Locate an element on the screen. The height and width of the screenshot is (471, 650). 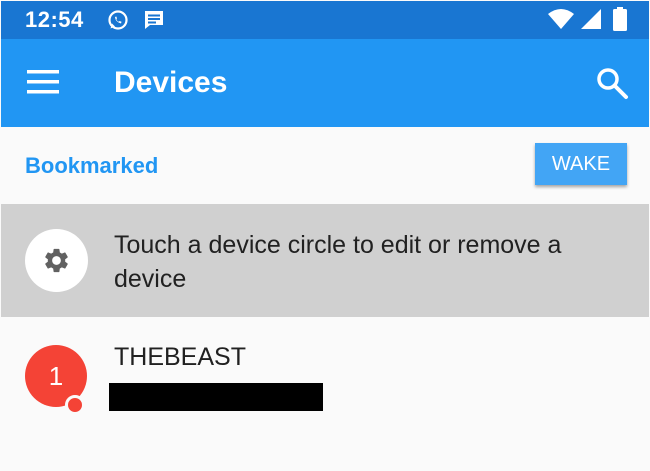
message-icon is located at coordinates (154, 22).